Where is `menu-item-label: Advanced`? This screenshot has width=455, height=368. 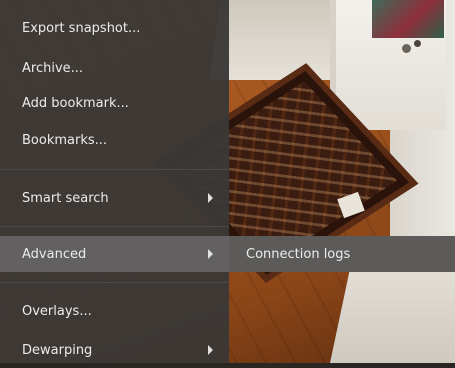
menu-item-label: Advanced is located at coordinates (54, 254).